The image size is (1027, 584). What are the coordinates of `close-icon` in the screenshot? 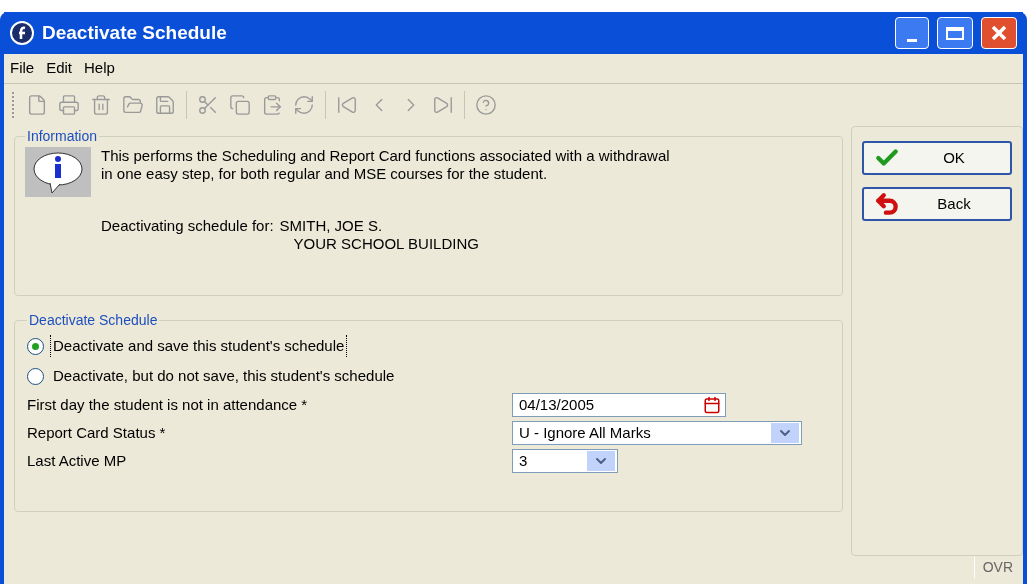 It's located at (999, 33).